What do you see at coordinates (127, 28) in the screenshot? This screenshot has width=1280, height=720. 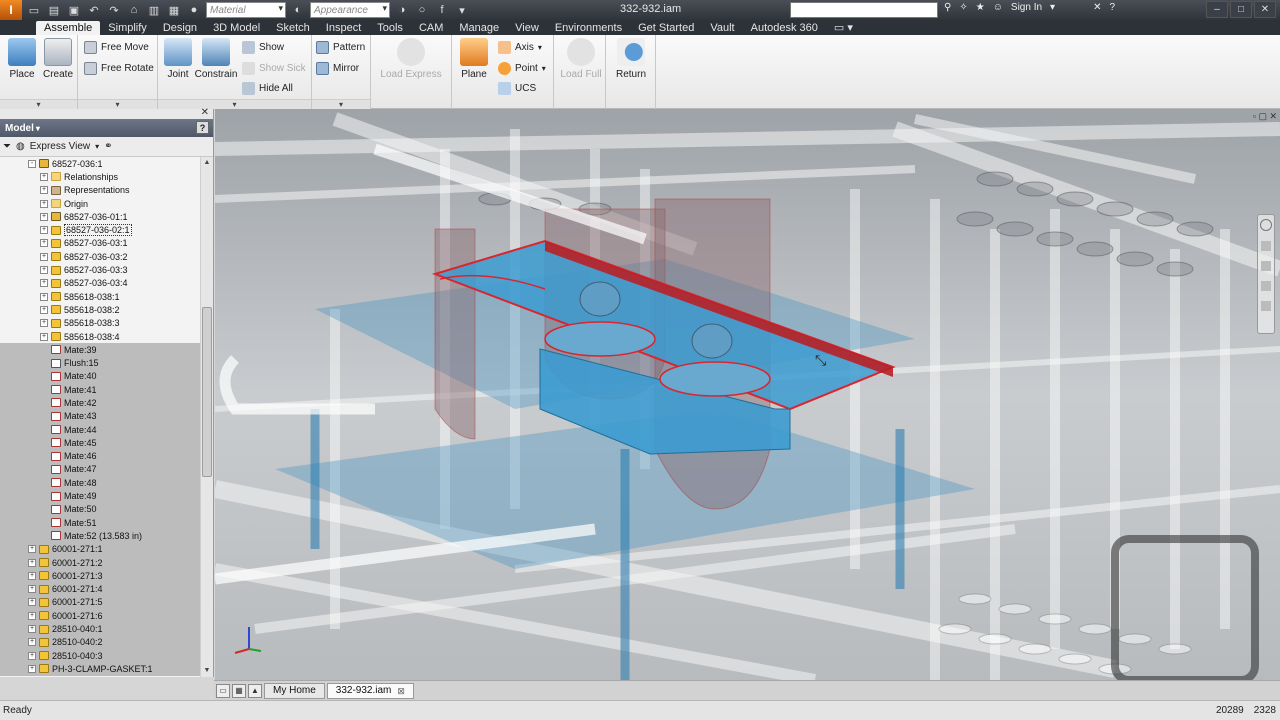 I see `tab-simplify: Simplify` at bounding box center [127, 28].